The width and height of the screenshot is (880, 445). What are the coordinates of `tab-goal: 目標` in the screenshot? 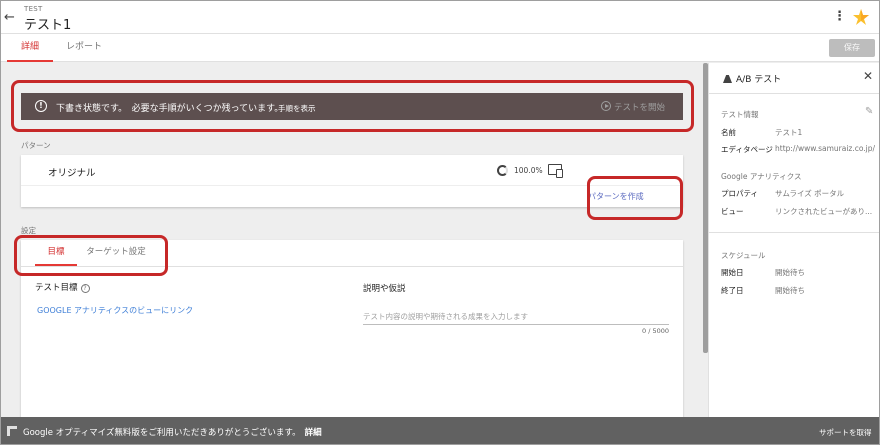 It's located at (56, 253).